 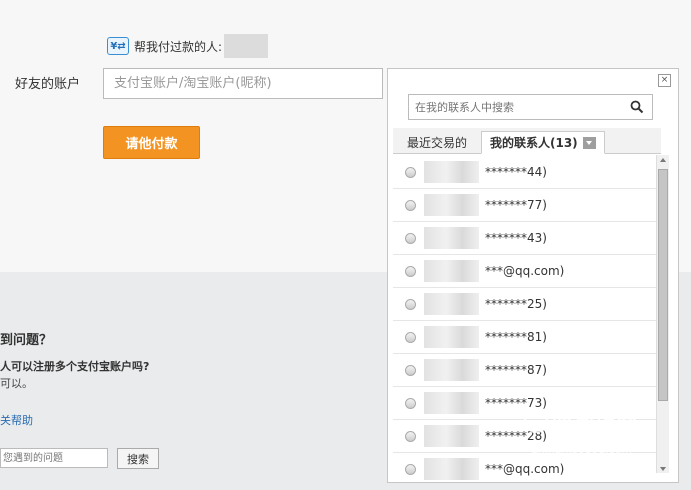 I want to click on list-item: *******87), so click(x=525, y=370).